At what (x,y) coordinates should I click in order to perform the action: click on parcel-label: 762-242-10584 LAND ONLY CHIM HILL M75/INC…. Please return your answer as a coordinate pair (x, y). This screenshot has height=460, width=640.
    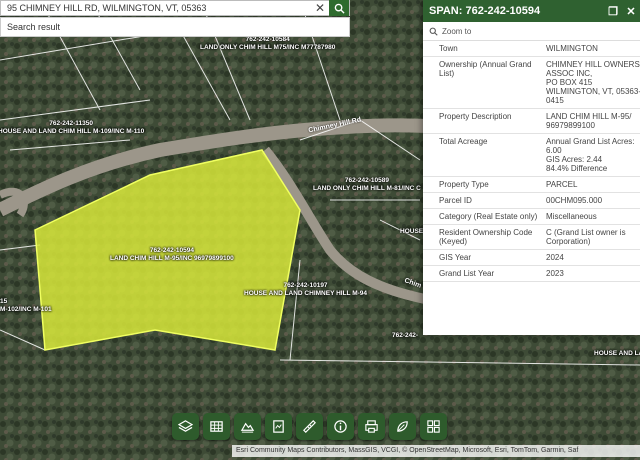
    Looking at the image, I should click on (268, 43).